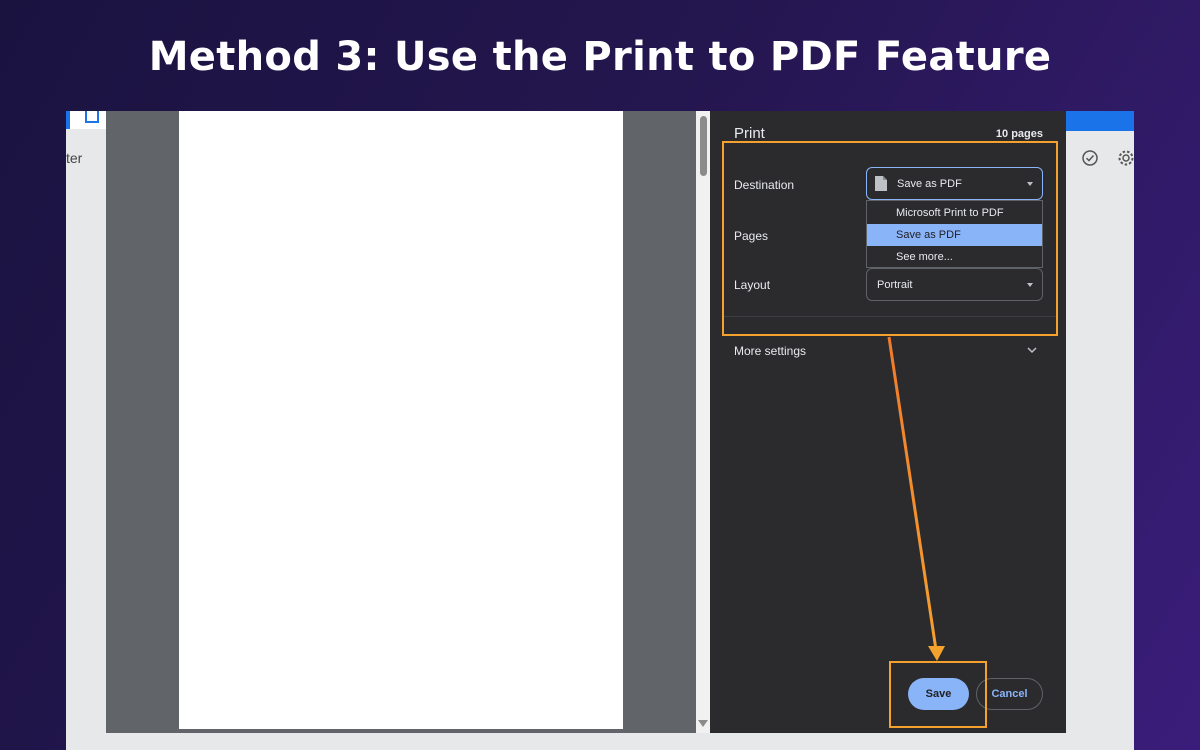  Describe the element at coordinates (770, 351) in the screenshot. I see `more-settings-toggle: More settings` at that location.